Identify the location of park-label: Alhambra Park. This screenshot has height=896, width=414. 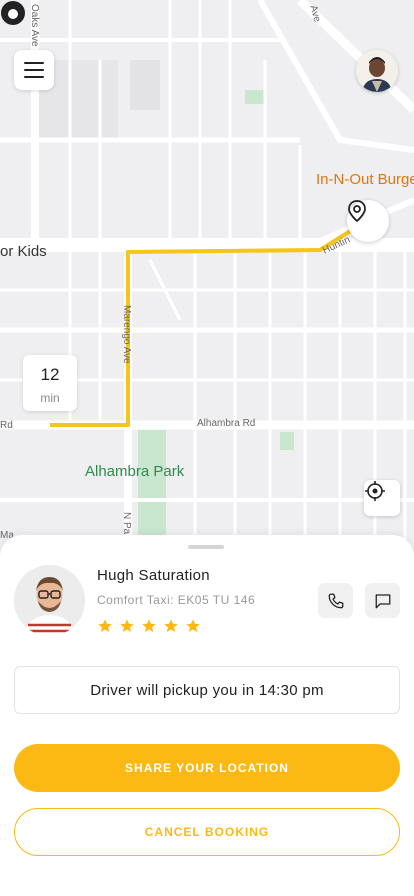
(135, 471).